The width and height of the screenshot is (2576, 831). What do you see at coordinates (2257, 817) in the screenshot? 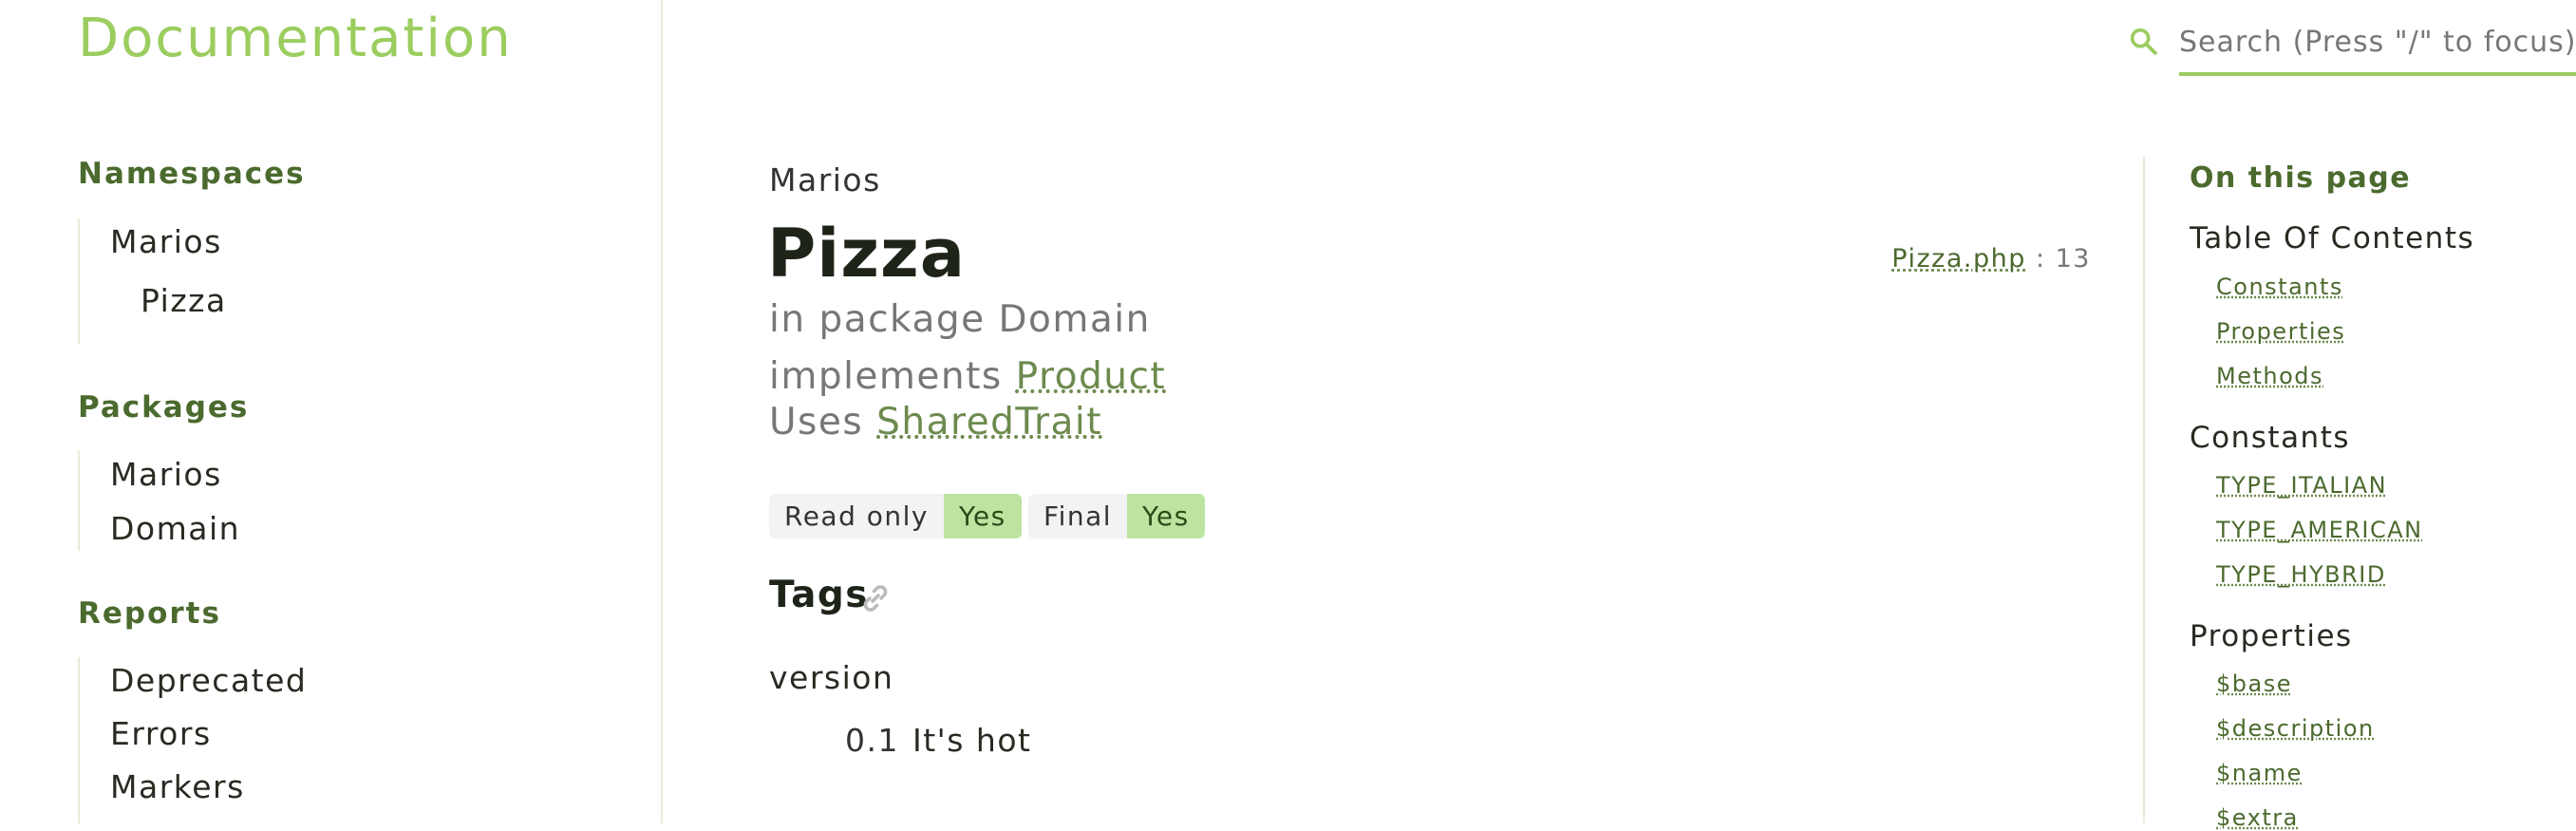
I see `toc-link-extra: $extra` at bounding box center [2257, 817].